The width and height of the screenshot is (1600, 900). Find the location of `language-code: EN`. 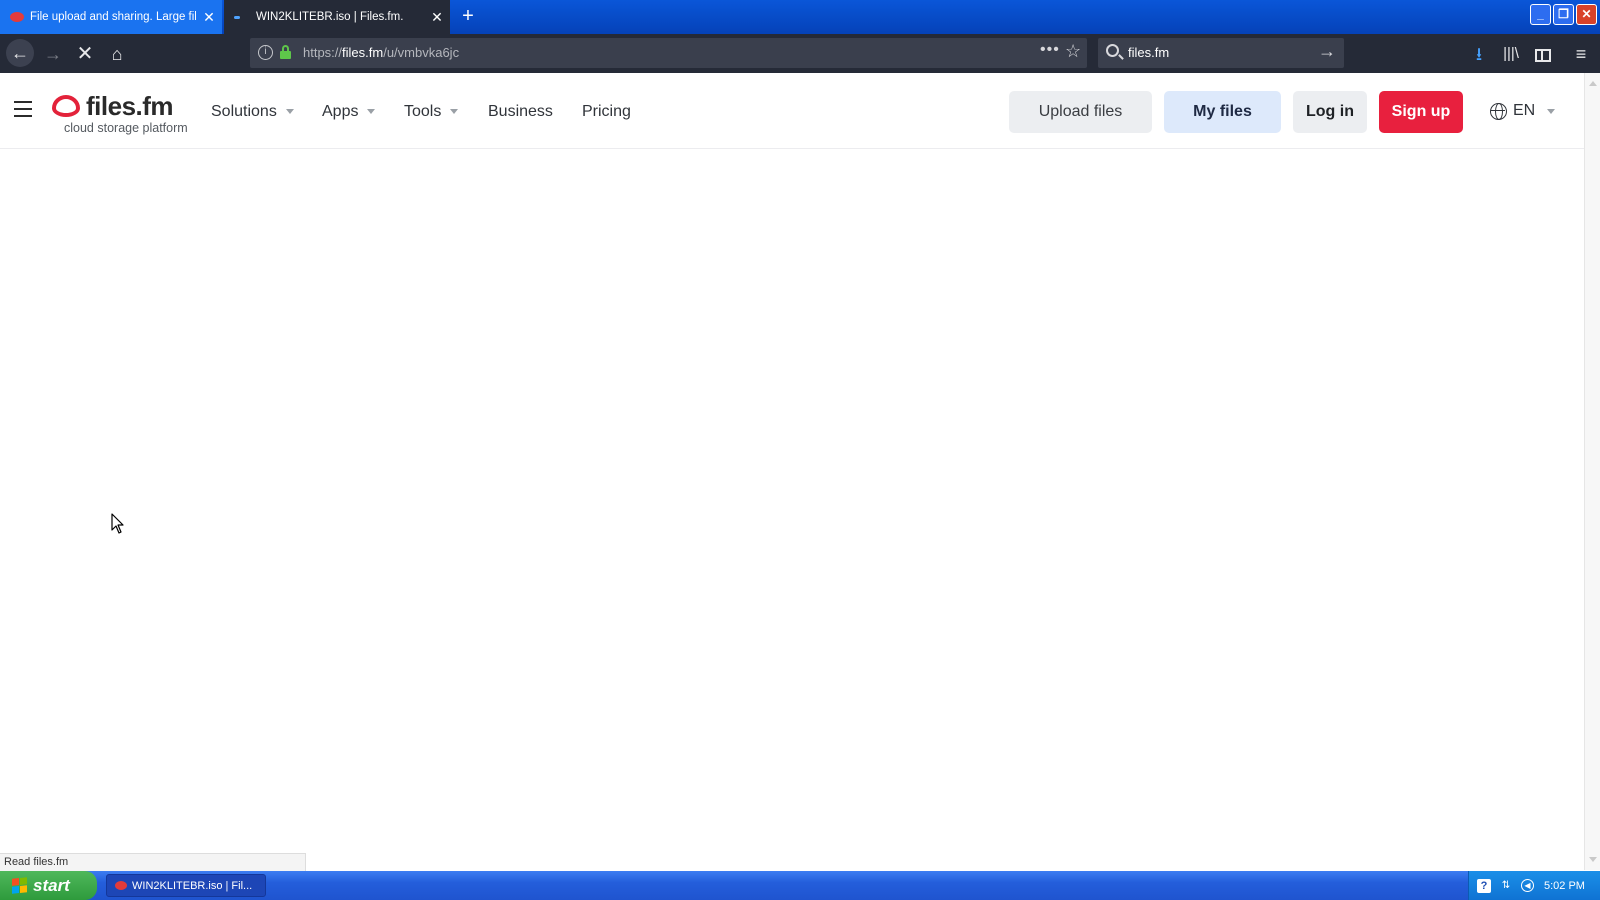

language-code: EN is located at coordinates (1524, 110).